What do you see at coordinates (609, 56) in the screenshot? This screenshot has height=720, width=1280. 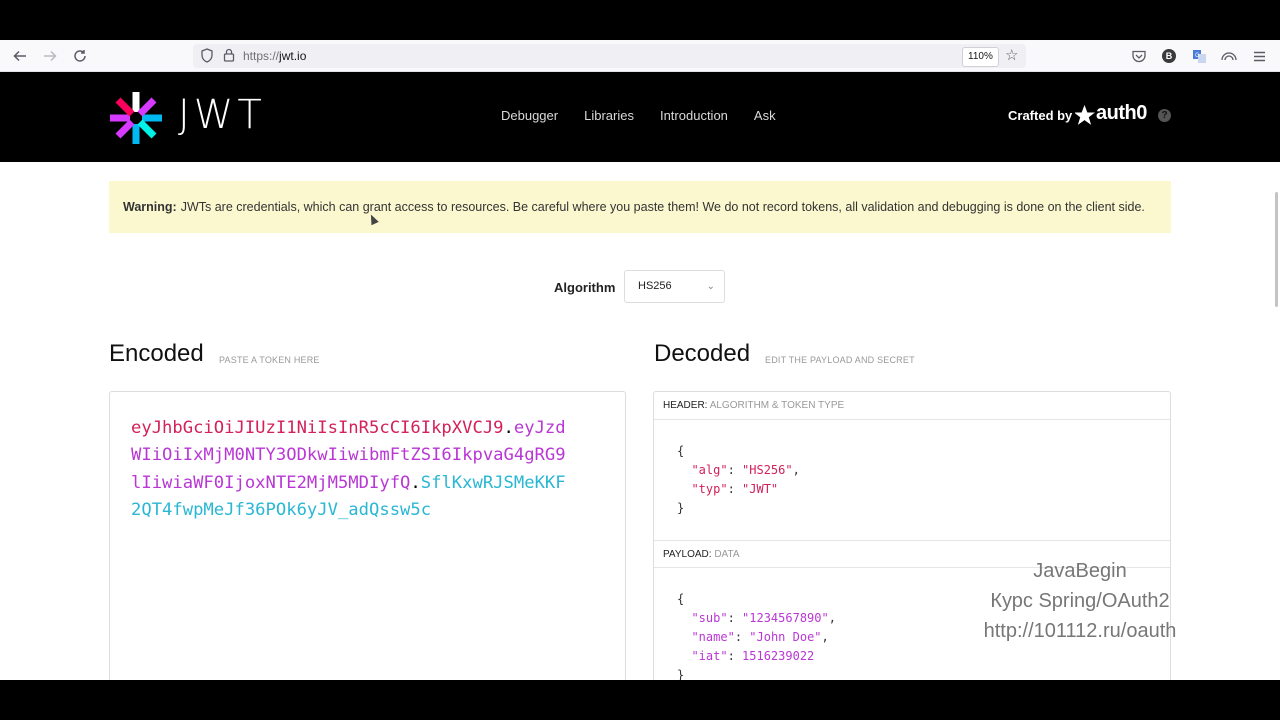 I see `address-bar: https://jwt.io 110% ☆` at bounding box center [609, 56].